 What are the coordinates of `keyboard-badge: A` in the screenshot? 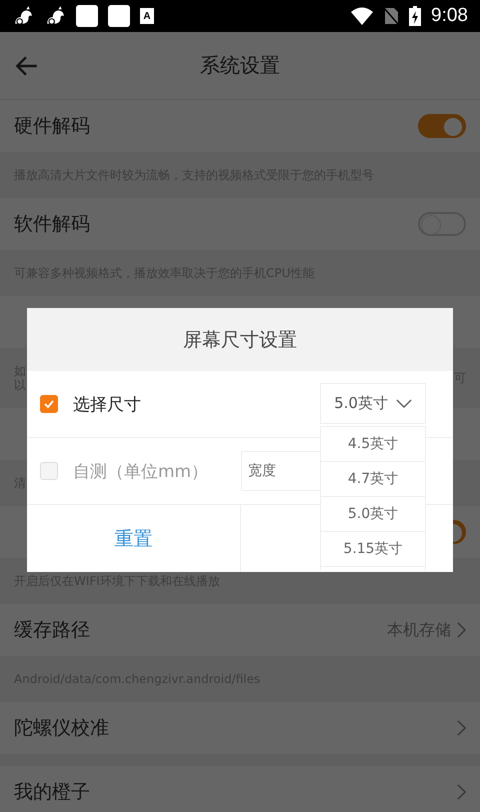 It's located at (147, 16).